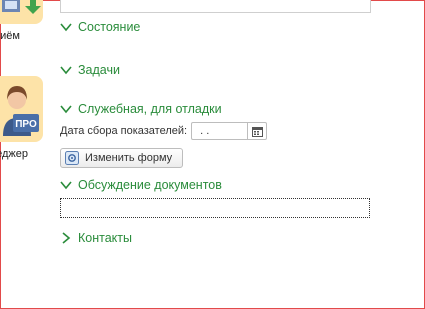 The width and height of the screenshot is (425, 309). I want to click on date-collection-input: . ., so click(229, 131).